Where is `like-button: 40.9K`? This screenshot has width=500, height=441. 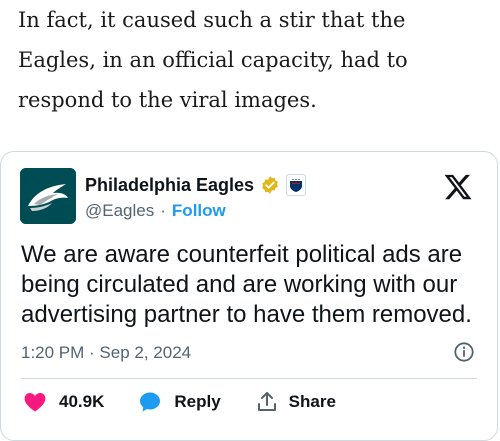 like-button: 40.9K is located at coordinates (63, 402).